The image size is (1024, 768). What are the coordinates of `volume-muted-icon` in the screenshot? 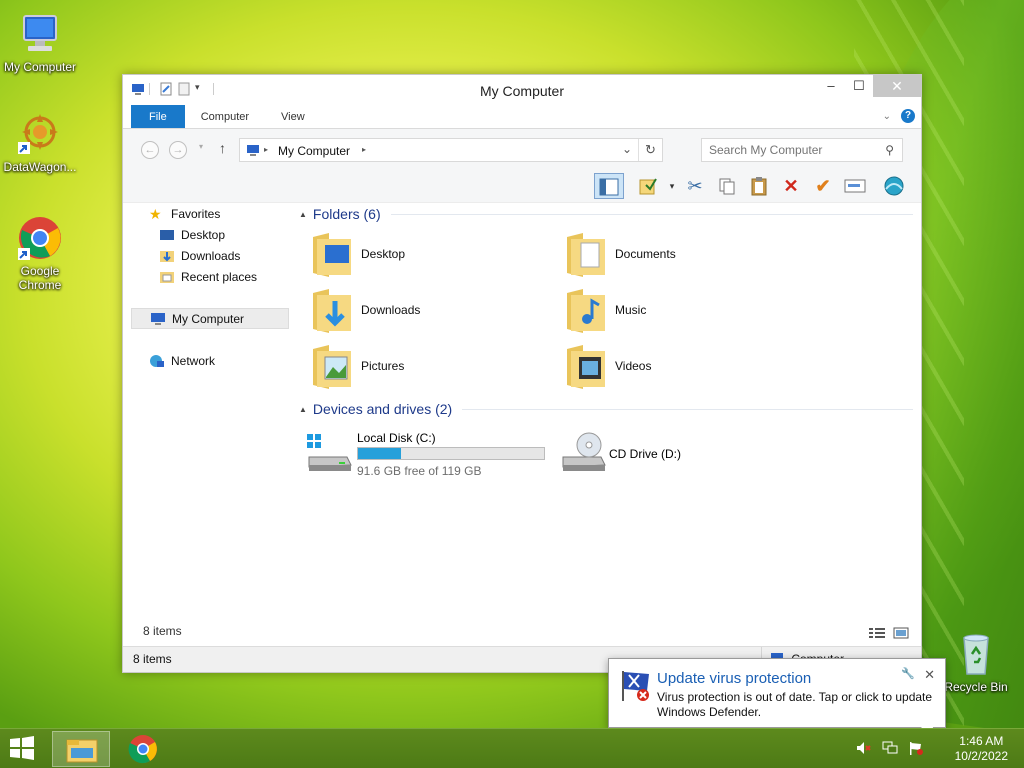 It's located at (864, 749).